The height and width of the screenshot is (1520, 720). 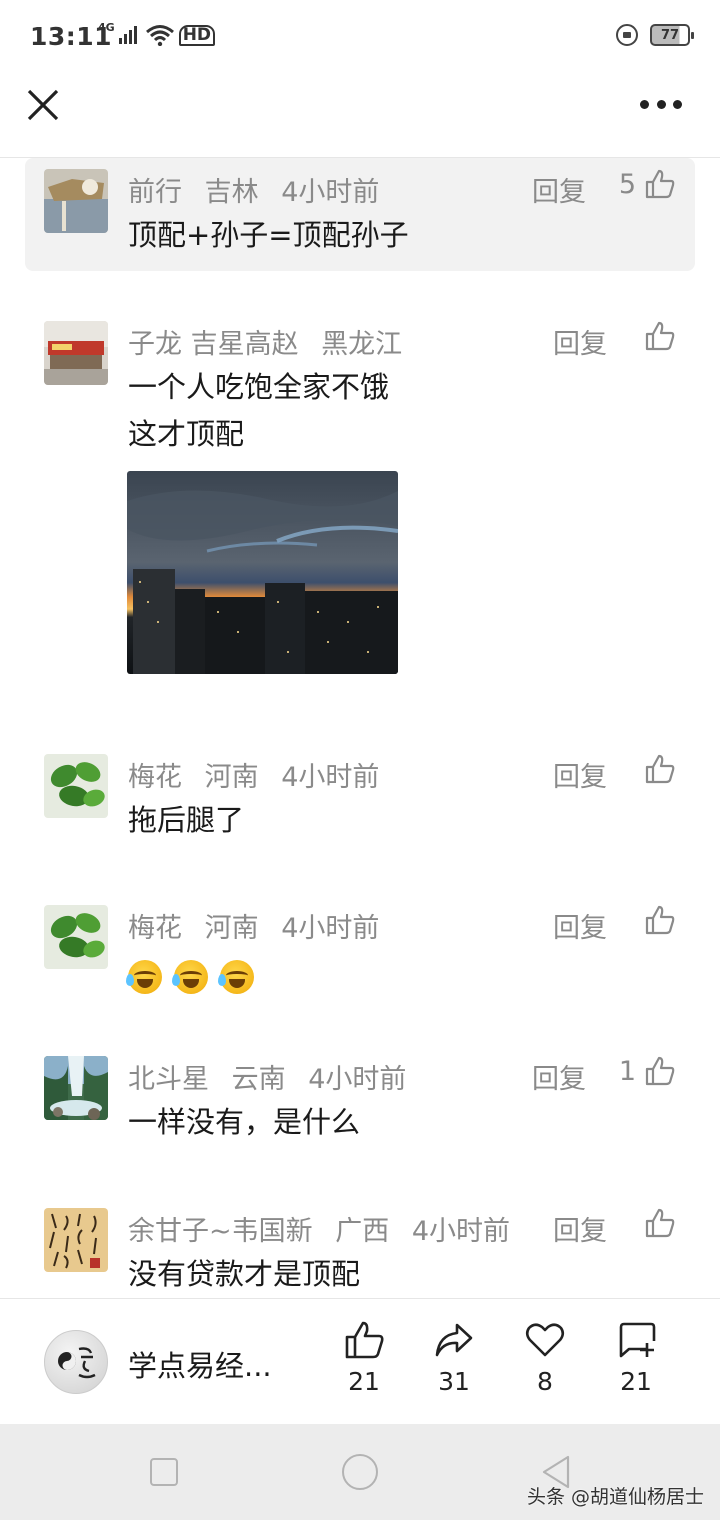 What do you see at coordinates (360, 214) in the screenshot?
I see `comment-item: 前行 吉林 4小时前 回复 5 顶配+孙子=顶配孙子` at bounding box center [360, 214].